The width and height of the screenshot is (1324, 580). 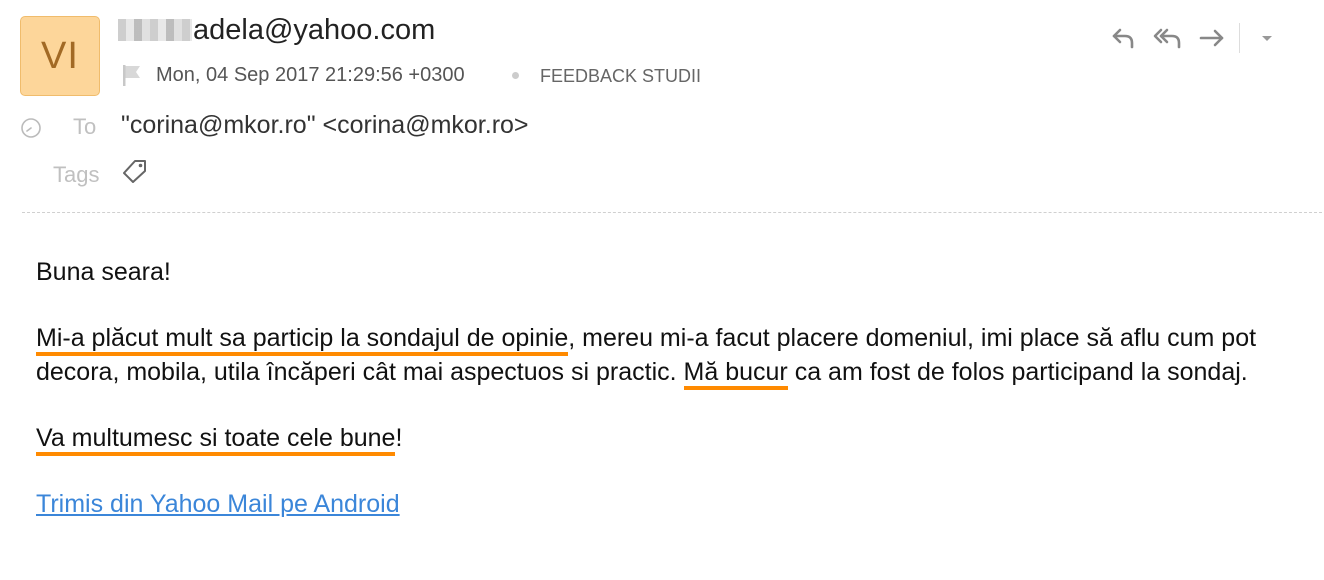 I want to click on folder-label: FEEDBACK STUDII, so click(x=620, y=76).